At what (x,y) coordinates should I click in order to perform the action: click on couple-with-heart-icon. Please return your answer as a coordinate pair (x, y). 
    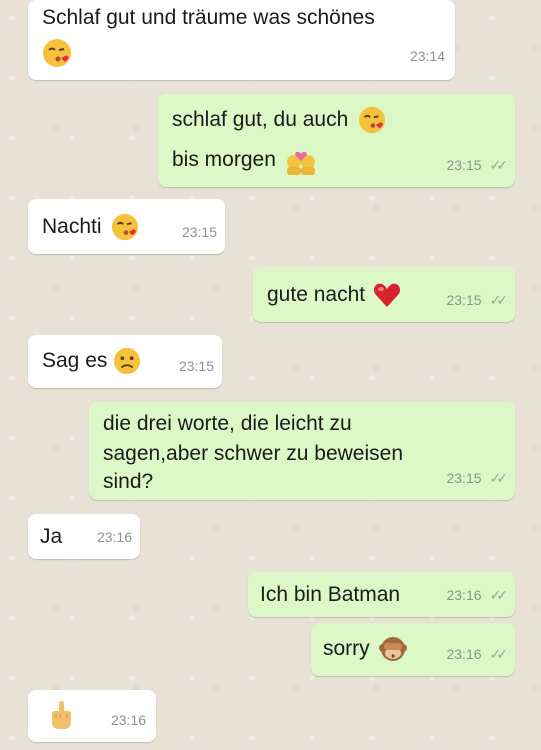
    Looking at the image, I should click on (301, 160).